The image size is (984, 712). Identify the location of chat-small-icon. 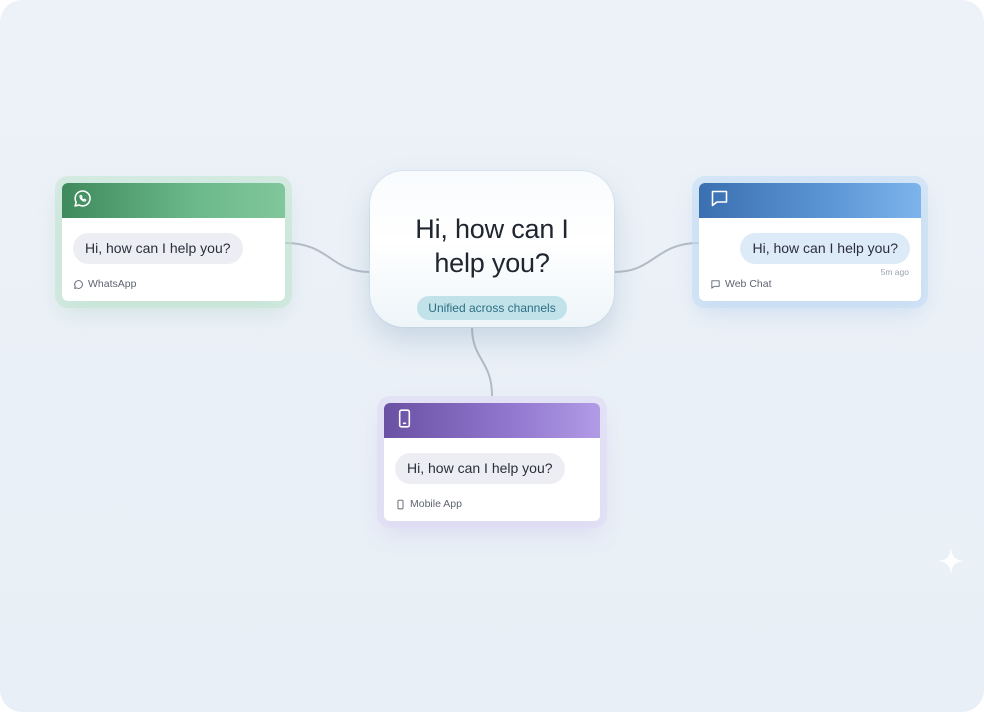
(715, 284).